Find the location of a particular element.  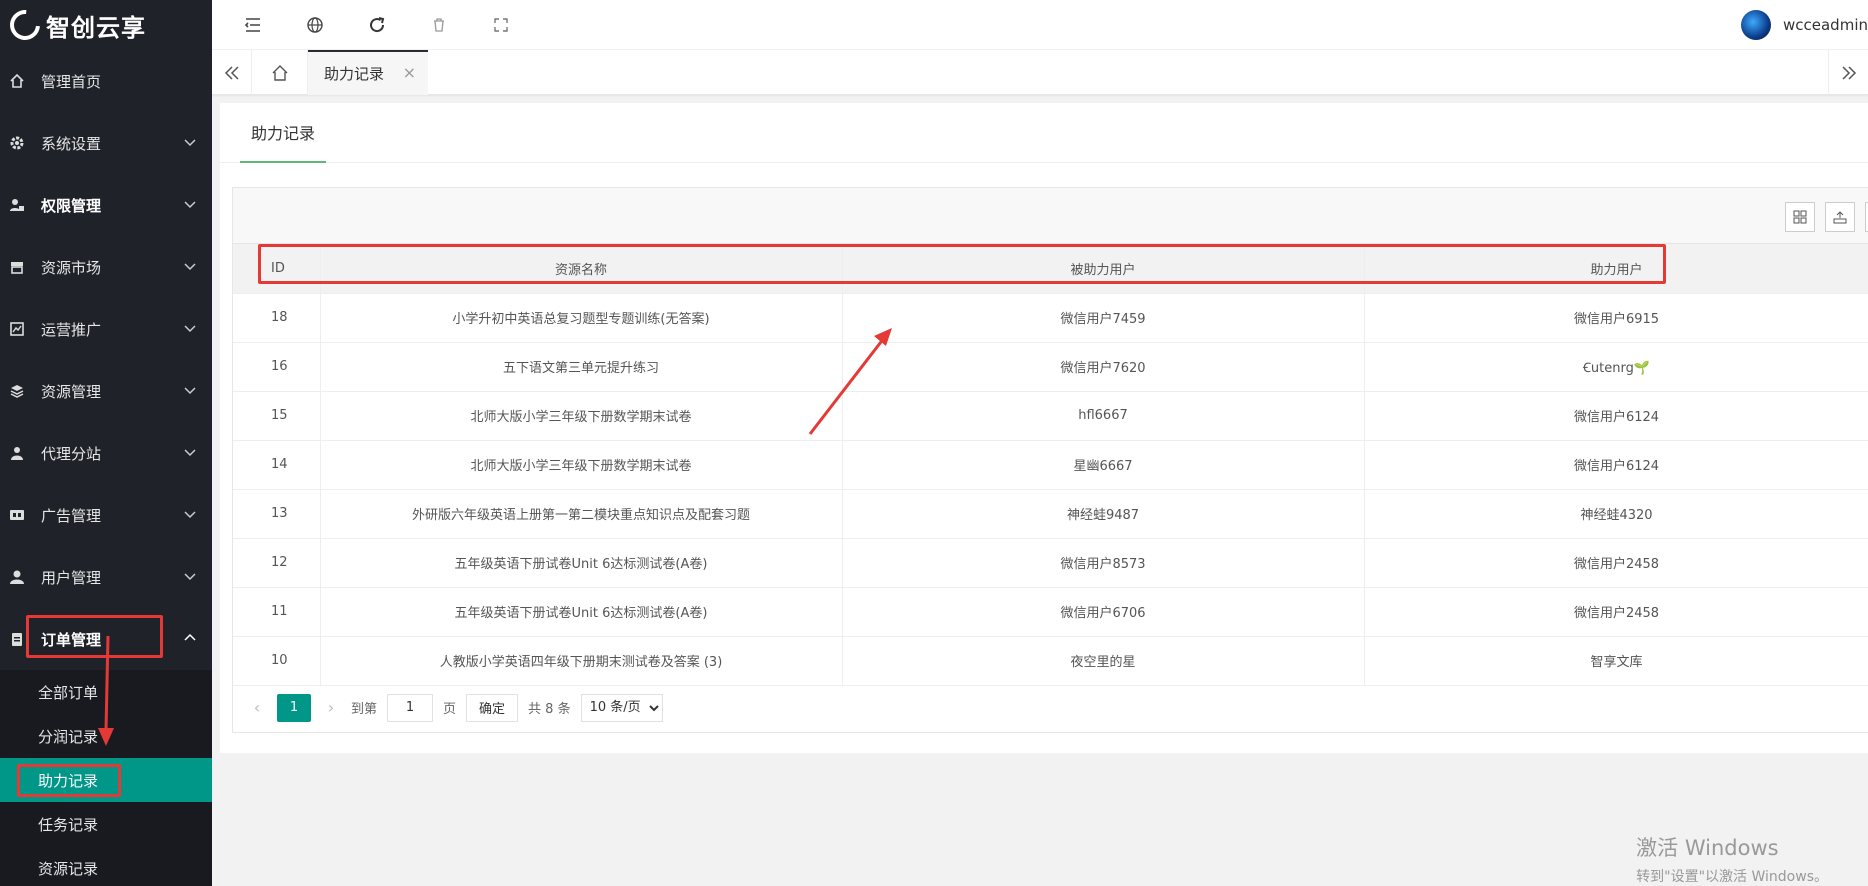

fullscreen-icon is located at coordinates (501, 25).